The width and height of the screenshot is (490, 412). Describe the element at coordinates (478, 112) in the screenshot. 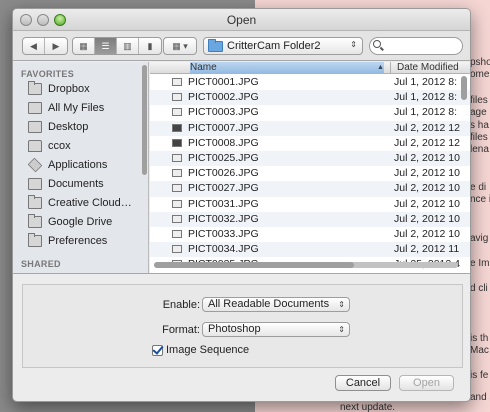

I see `background-text: age` at that location.